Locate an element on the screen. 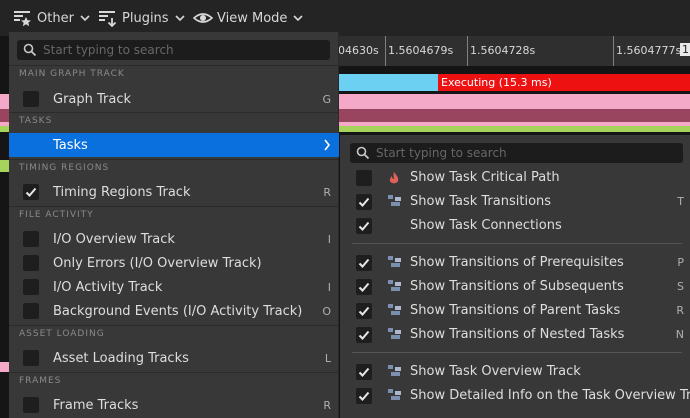  menu-item-asset-loading-tracks: Asset Loading Tracks L is located at coordinates (174, 358).